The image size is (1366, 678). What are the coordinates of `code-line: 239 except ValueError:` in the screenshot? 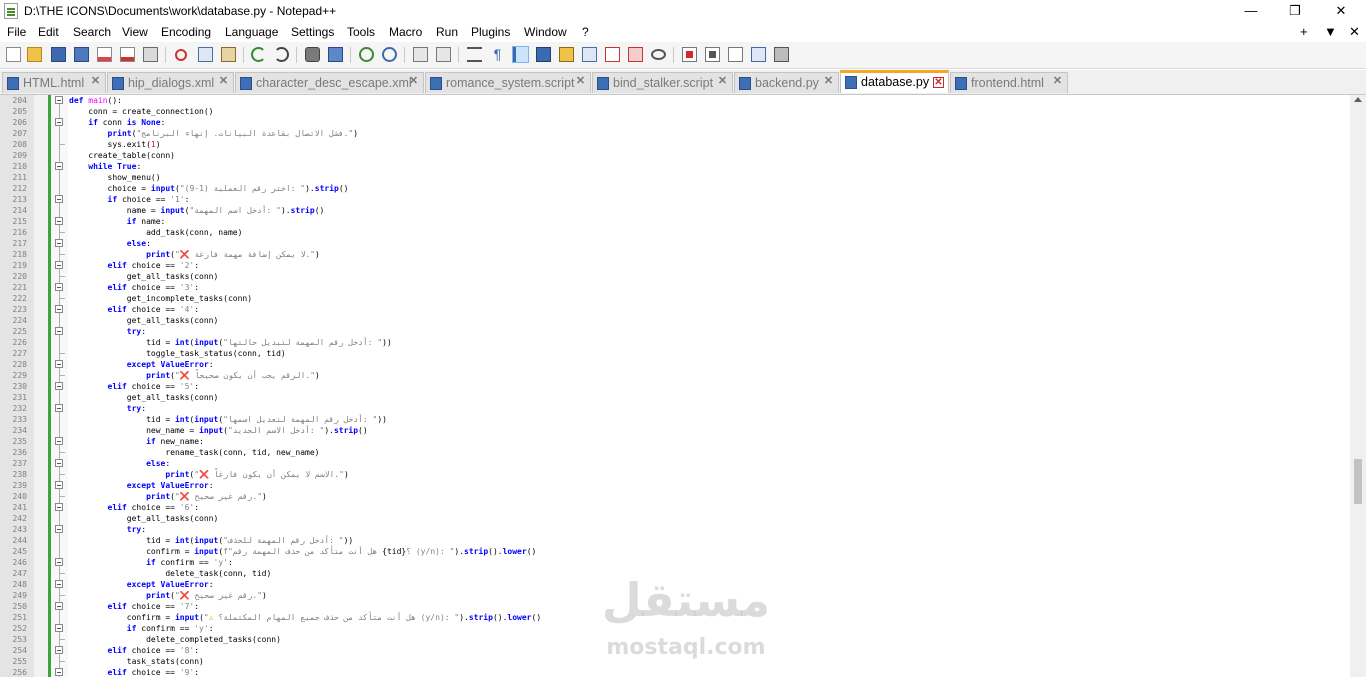 It's located at (675, 485).